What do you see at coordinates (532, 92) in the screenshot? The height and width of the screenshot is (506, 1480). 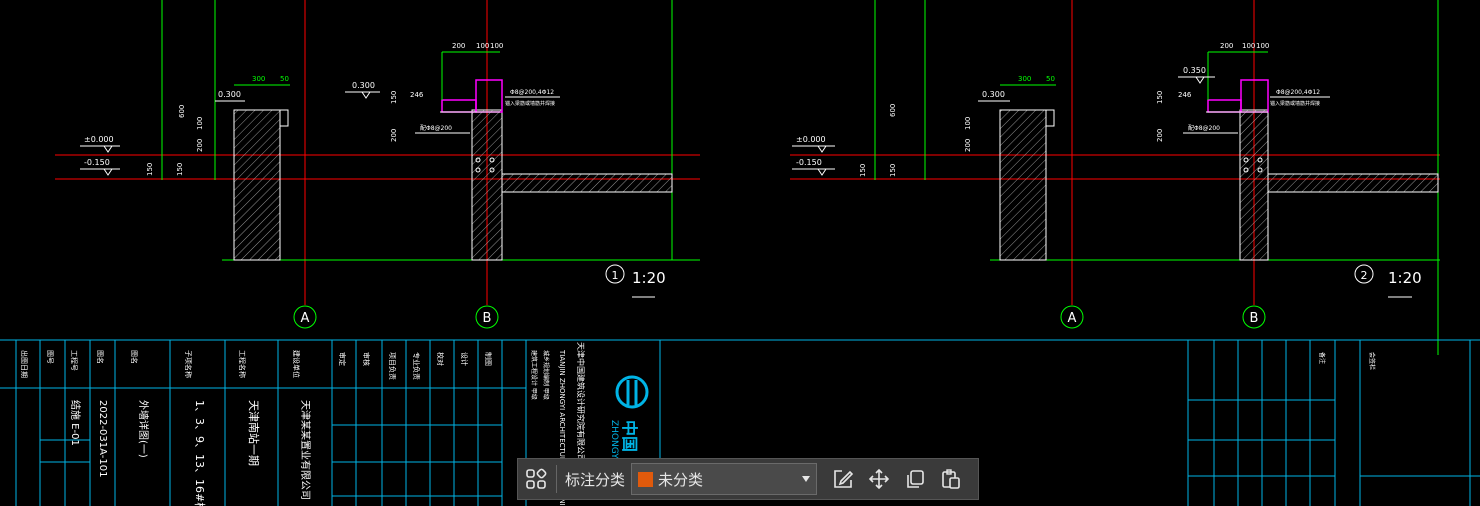 I see `rebar-annotation: Φ8@200,4Φ12` at bounding box center [532, 92].